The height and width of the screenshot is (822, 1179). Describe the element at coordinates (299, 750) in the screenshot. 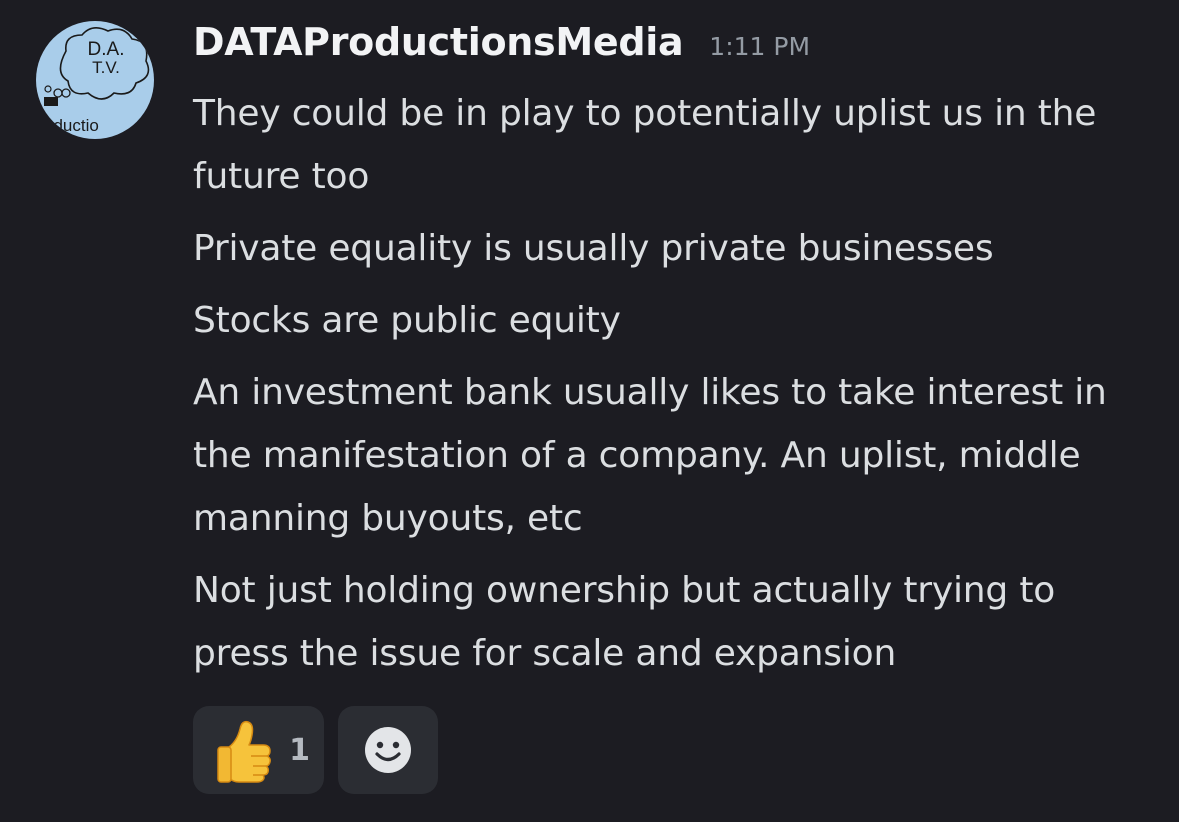

I see `reaction-count: 1` at that location.